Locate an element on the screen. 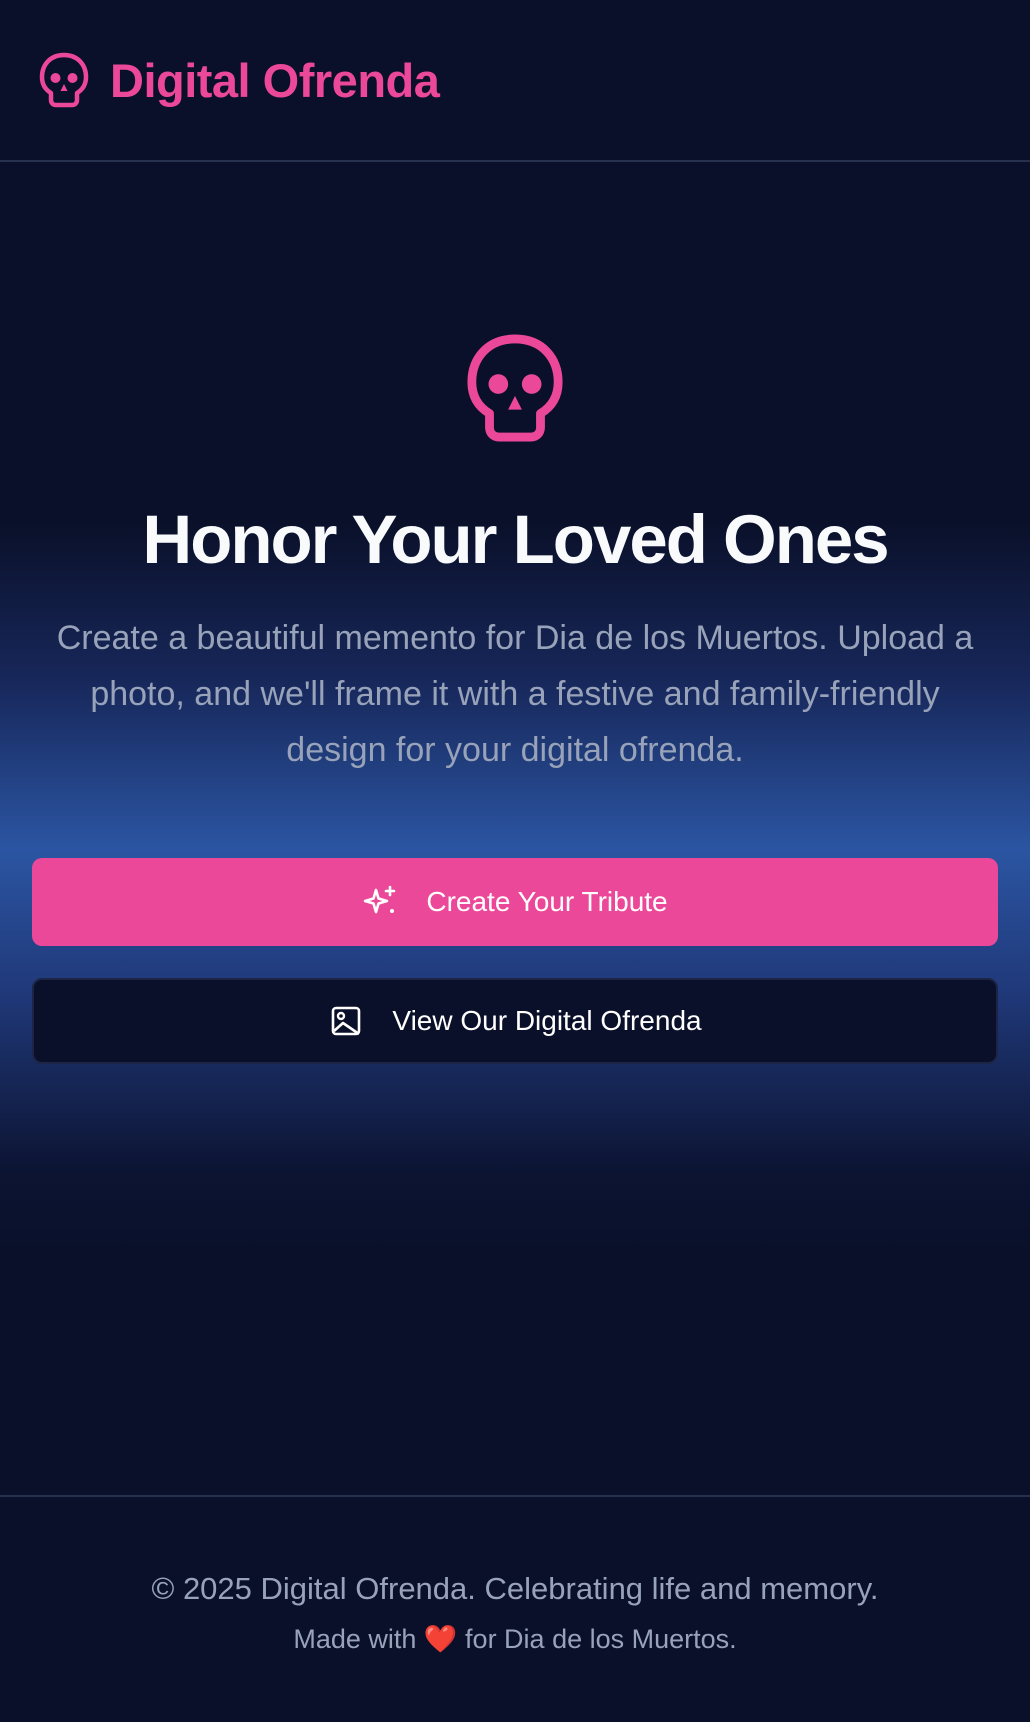 Image resolution: width=1030 pixels, height=1722 pixels. made-with-suffix: for Dia de los Muertos. is located at coordinates (601, 1639).